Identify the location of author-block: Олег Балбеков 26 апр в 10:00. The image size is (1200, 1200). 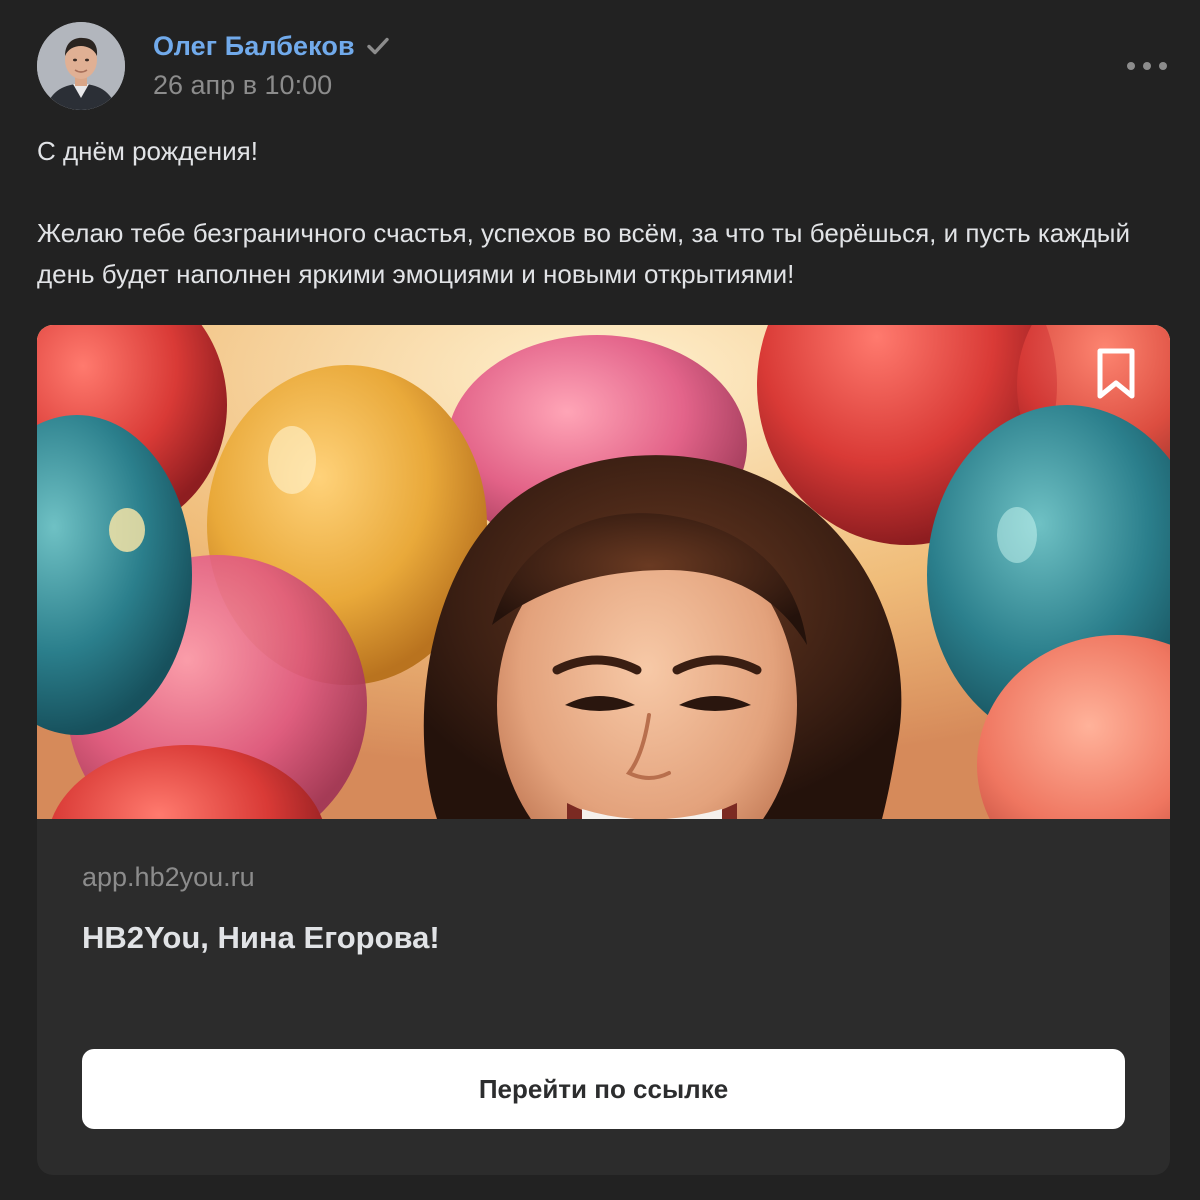
(272, 64).